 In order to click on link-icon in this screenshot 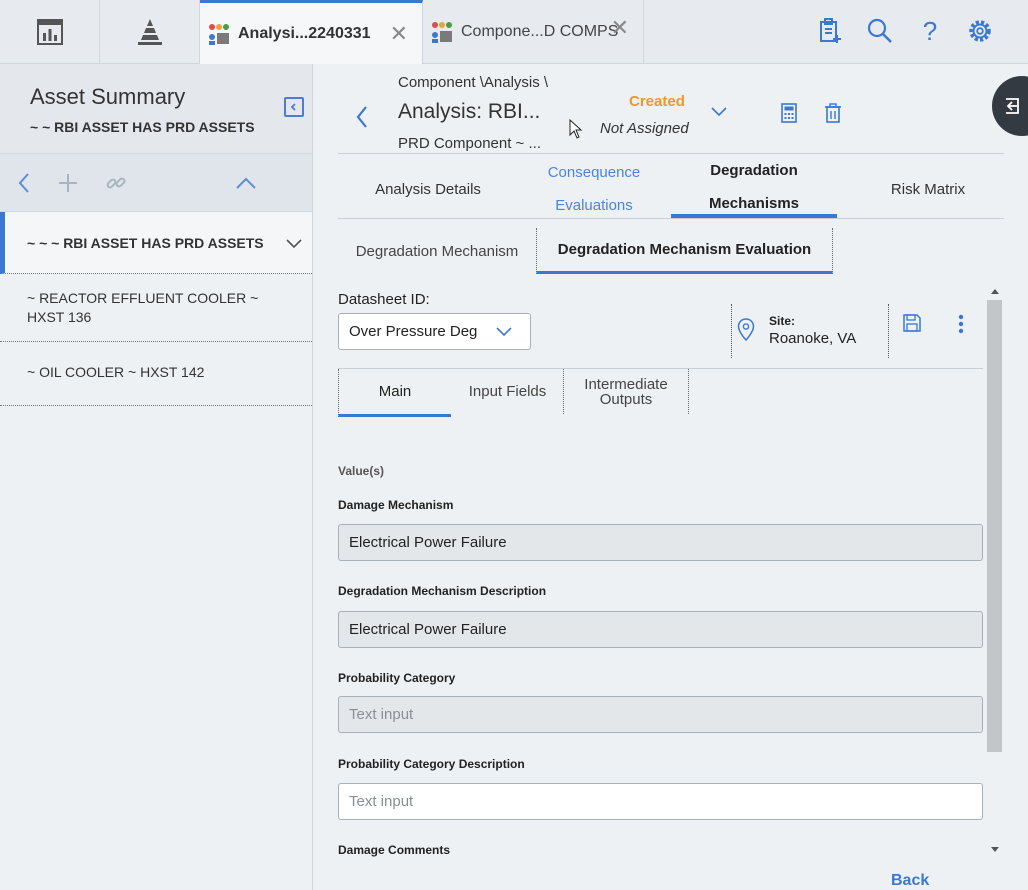, I will do `click(116, 183)`.